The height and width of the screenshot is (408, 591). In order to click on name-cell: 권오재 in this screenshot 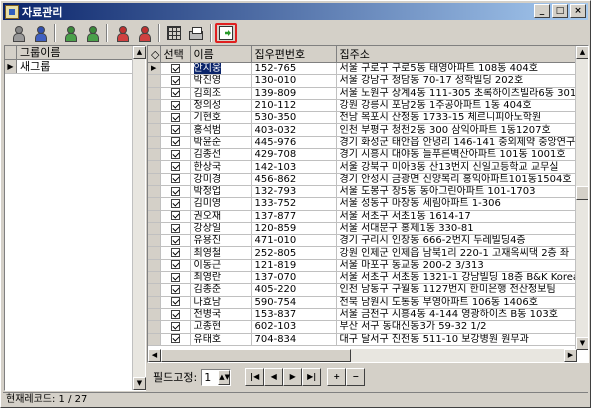, I will do `click(221, 216)`.